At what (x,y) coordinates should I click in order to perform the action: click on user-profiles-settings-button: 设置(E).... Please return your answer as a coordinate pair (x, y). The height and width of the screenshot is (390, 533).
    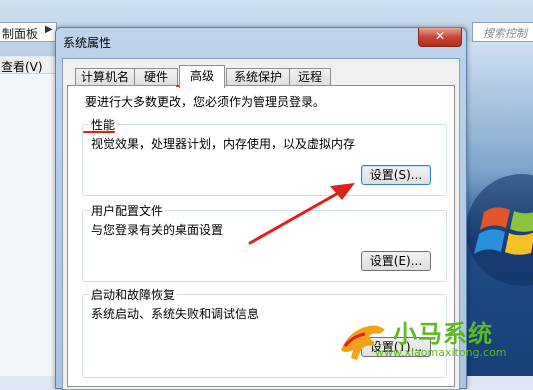
    Looking at the image, I should click on (396, 261).